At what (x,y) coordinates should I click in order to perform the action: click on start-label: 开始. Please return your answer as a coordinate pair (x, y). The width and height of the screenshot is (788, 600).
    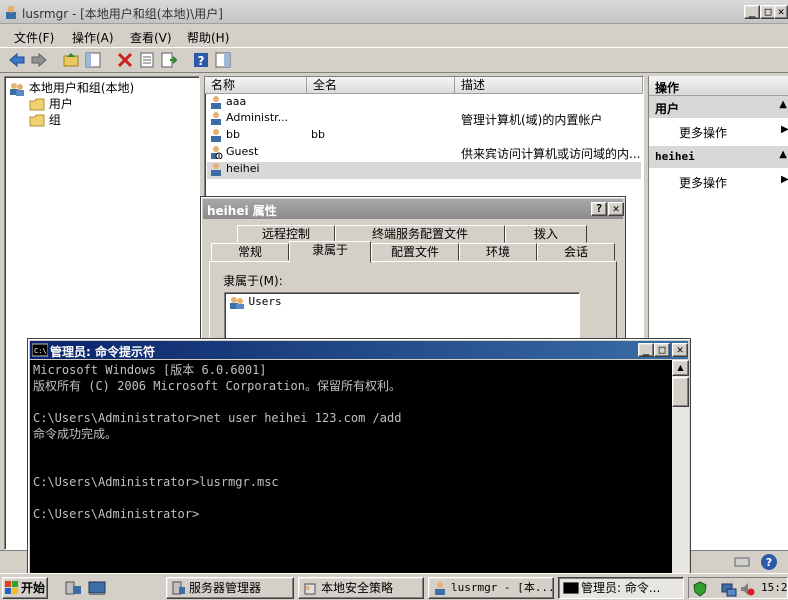
    Looking at the image, I should click on (33, 588).